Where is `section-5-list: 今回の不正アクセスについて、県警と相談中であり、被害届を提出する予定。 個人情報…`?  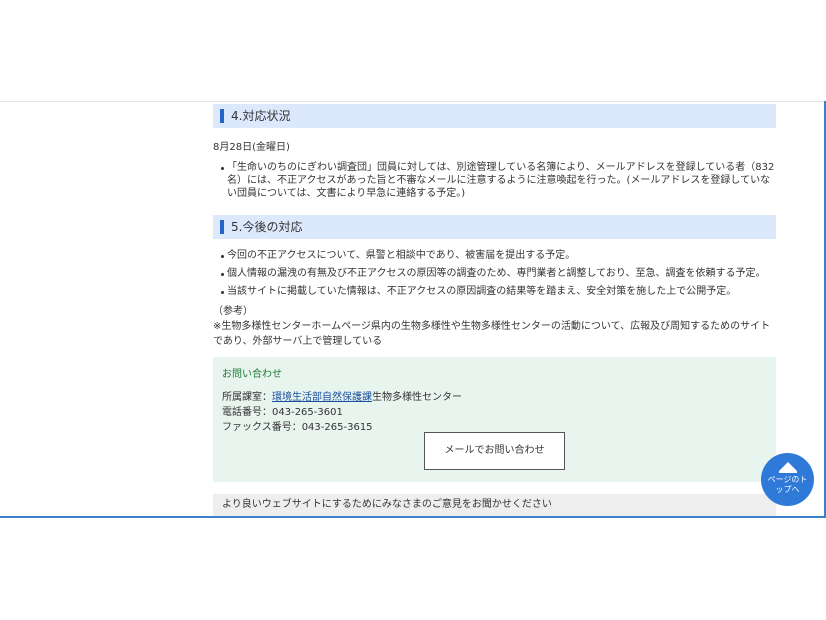 section-5-list: 今回の不正アクセスについて、県警と相談中であり、被害届を提出する予定。 個人情報… is located at coordinates (494, 273).